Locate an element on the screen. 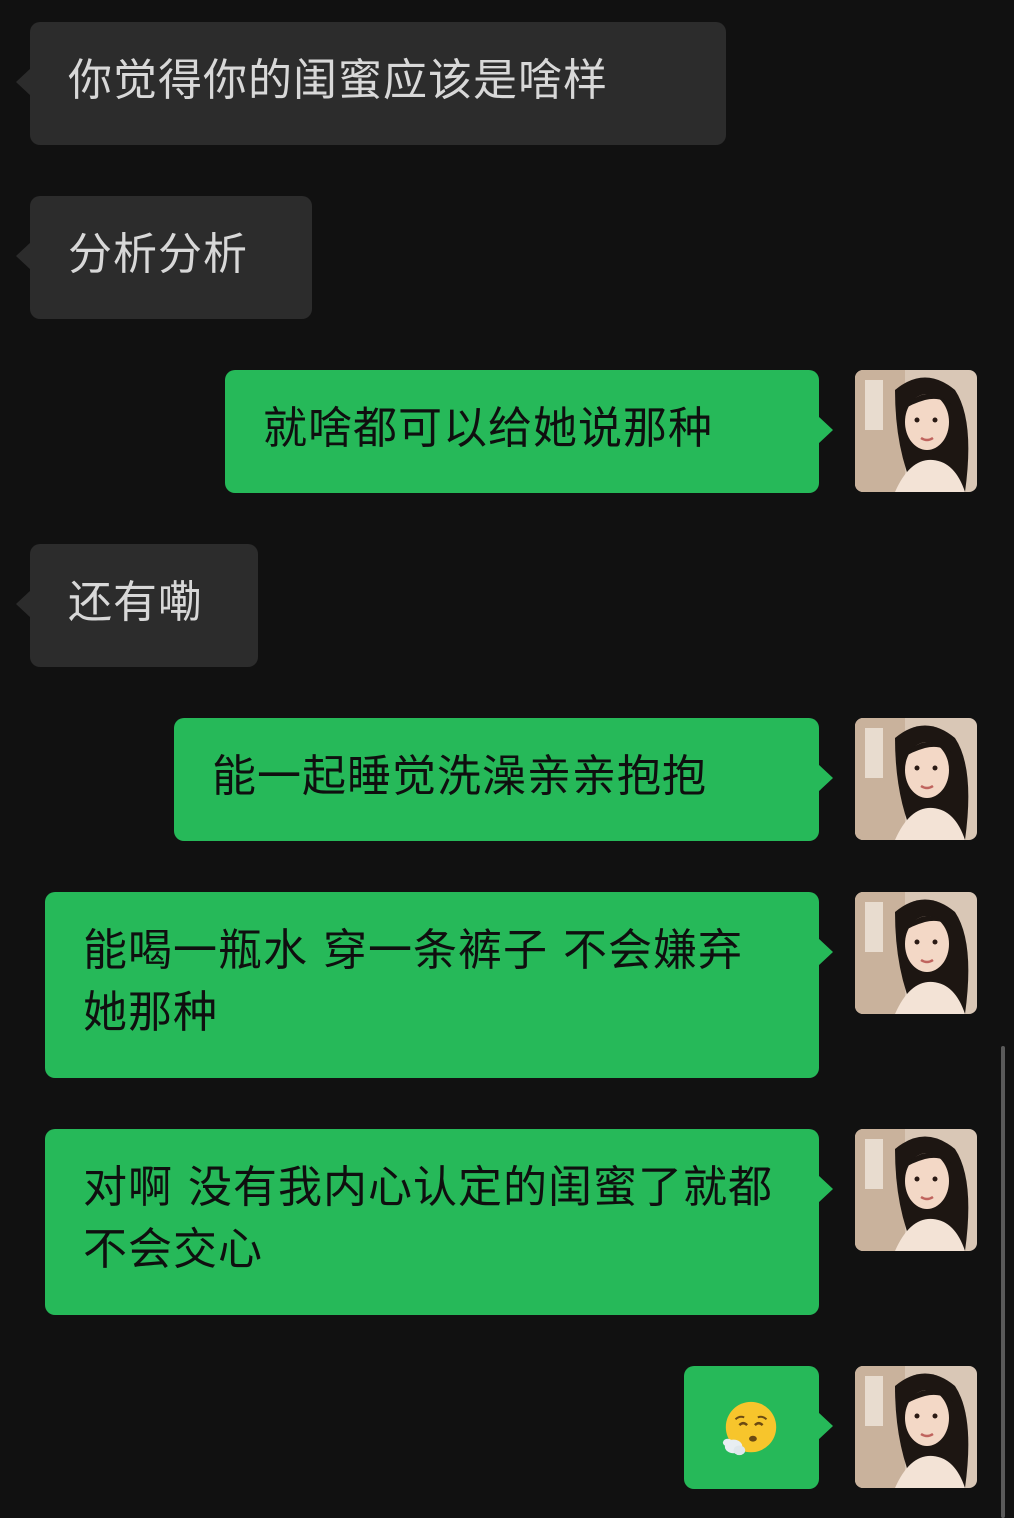 The height and width of the screenshot is (1518, 1014). outgoing-message-bubble: 能一起睡觉洗澡亲亲抱抱 is located at coordinates (503, 779).